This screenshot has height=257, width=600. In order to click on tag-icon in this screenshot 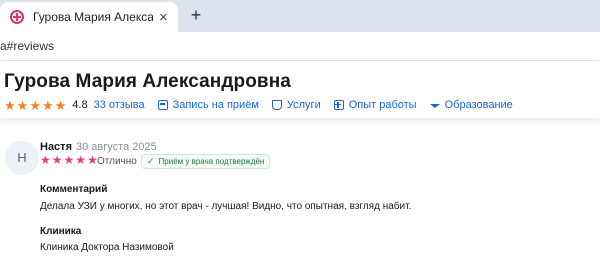, I will do `click(276, 105)`.